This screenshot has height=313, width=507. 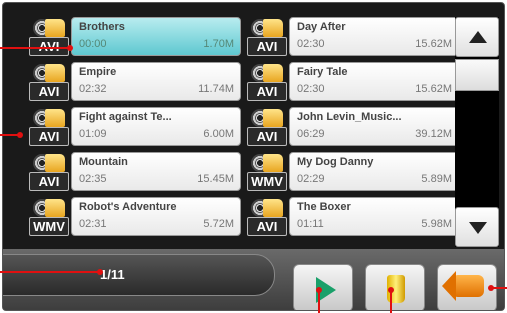 I want to click on file-item: AVI Brothers 00:00 1.70M, so click(x=134, y=37).